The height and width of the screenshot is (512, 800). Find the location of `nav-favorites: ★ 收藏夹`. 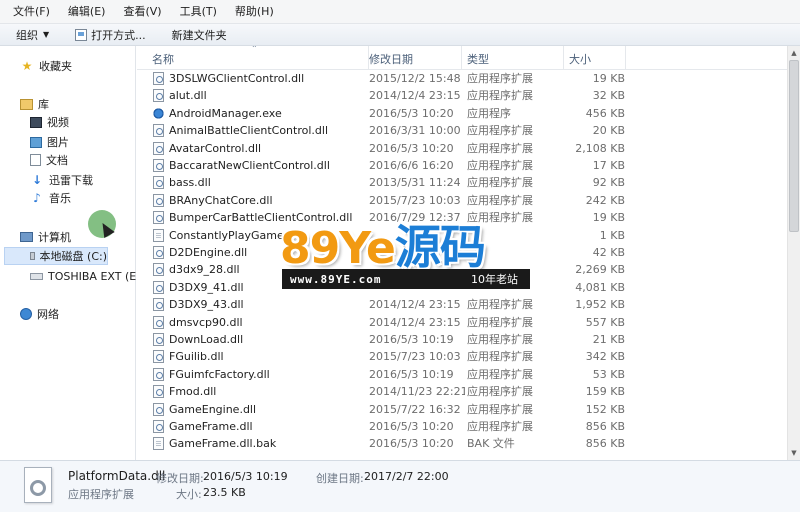

nav-favorites: ★ 收藏夹 is located at coordinates (46, 66).